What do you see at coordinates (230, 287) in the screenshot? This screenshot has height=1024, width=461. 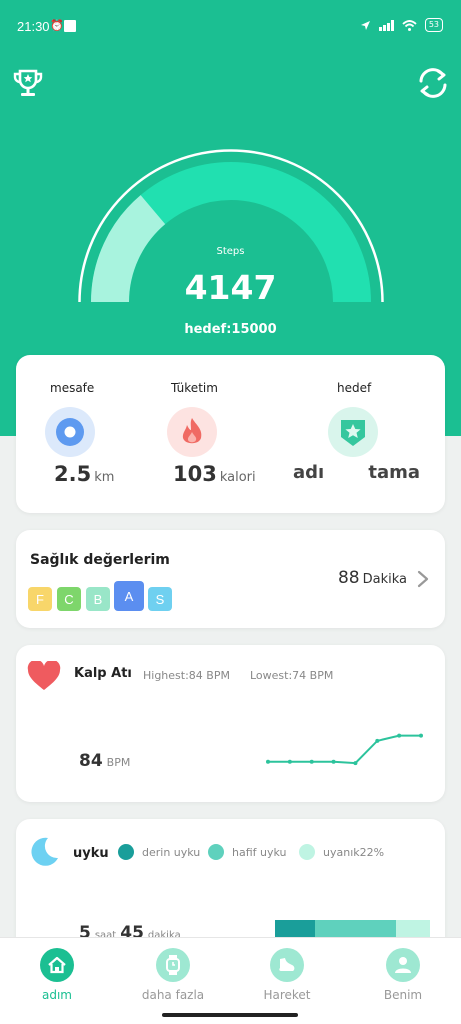 I see `steps-value: 4147` at bounding box center [230, 287].